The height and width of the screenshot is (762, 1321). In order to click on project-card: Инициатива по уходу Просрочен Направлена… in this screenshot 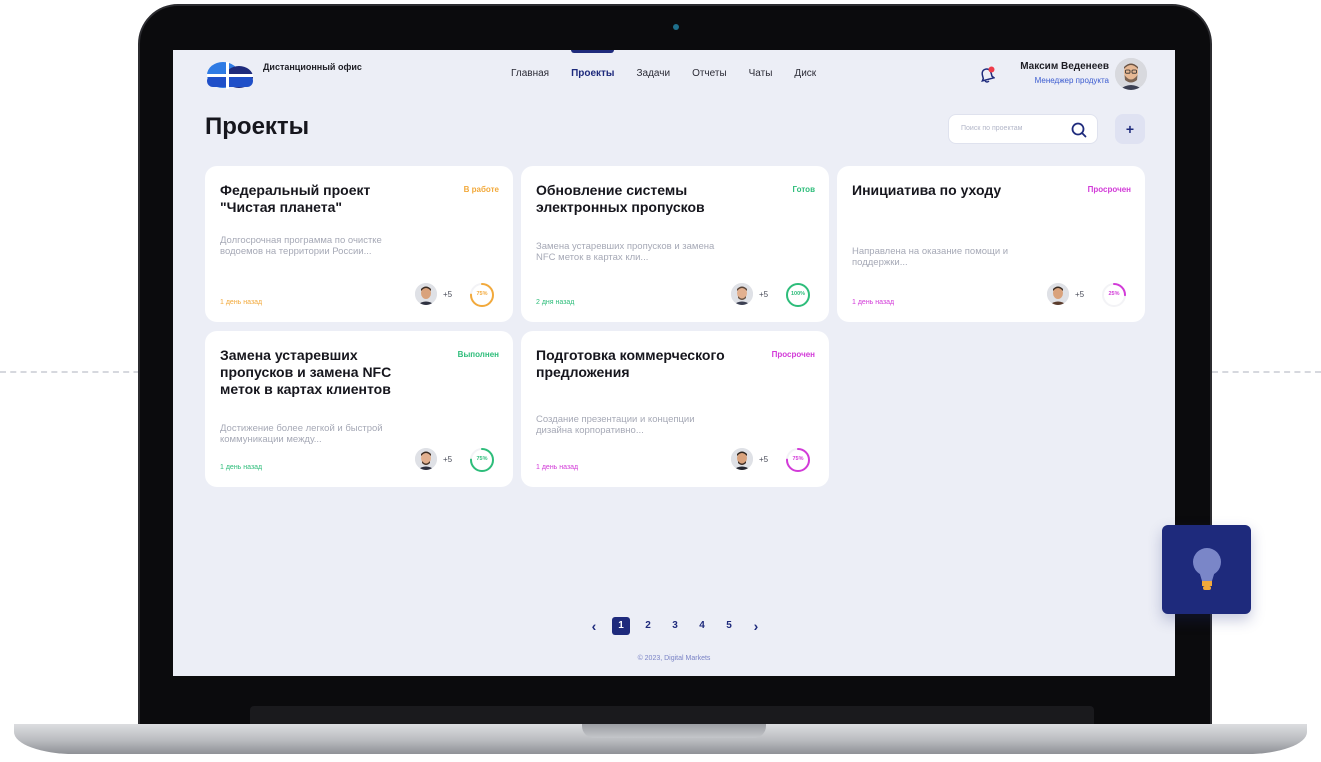, I will do `click(991, 244)`.